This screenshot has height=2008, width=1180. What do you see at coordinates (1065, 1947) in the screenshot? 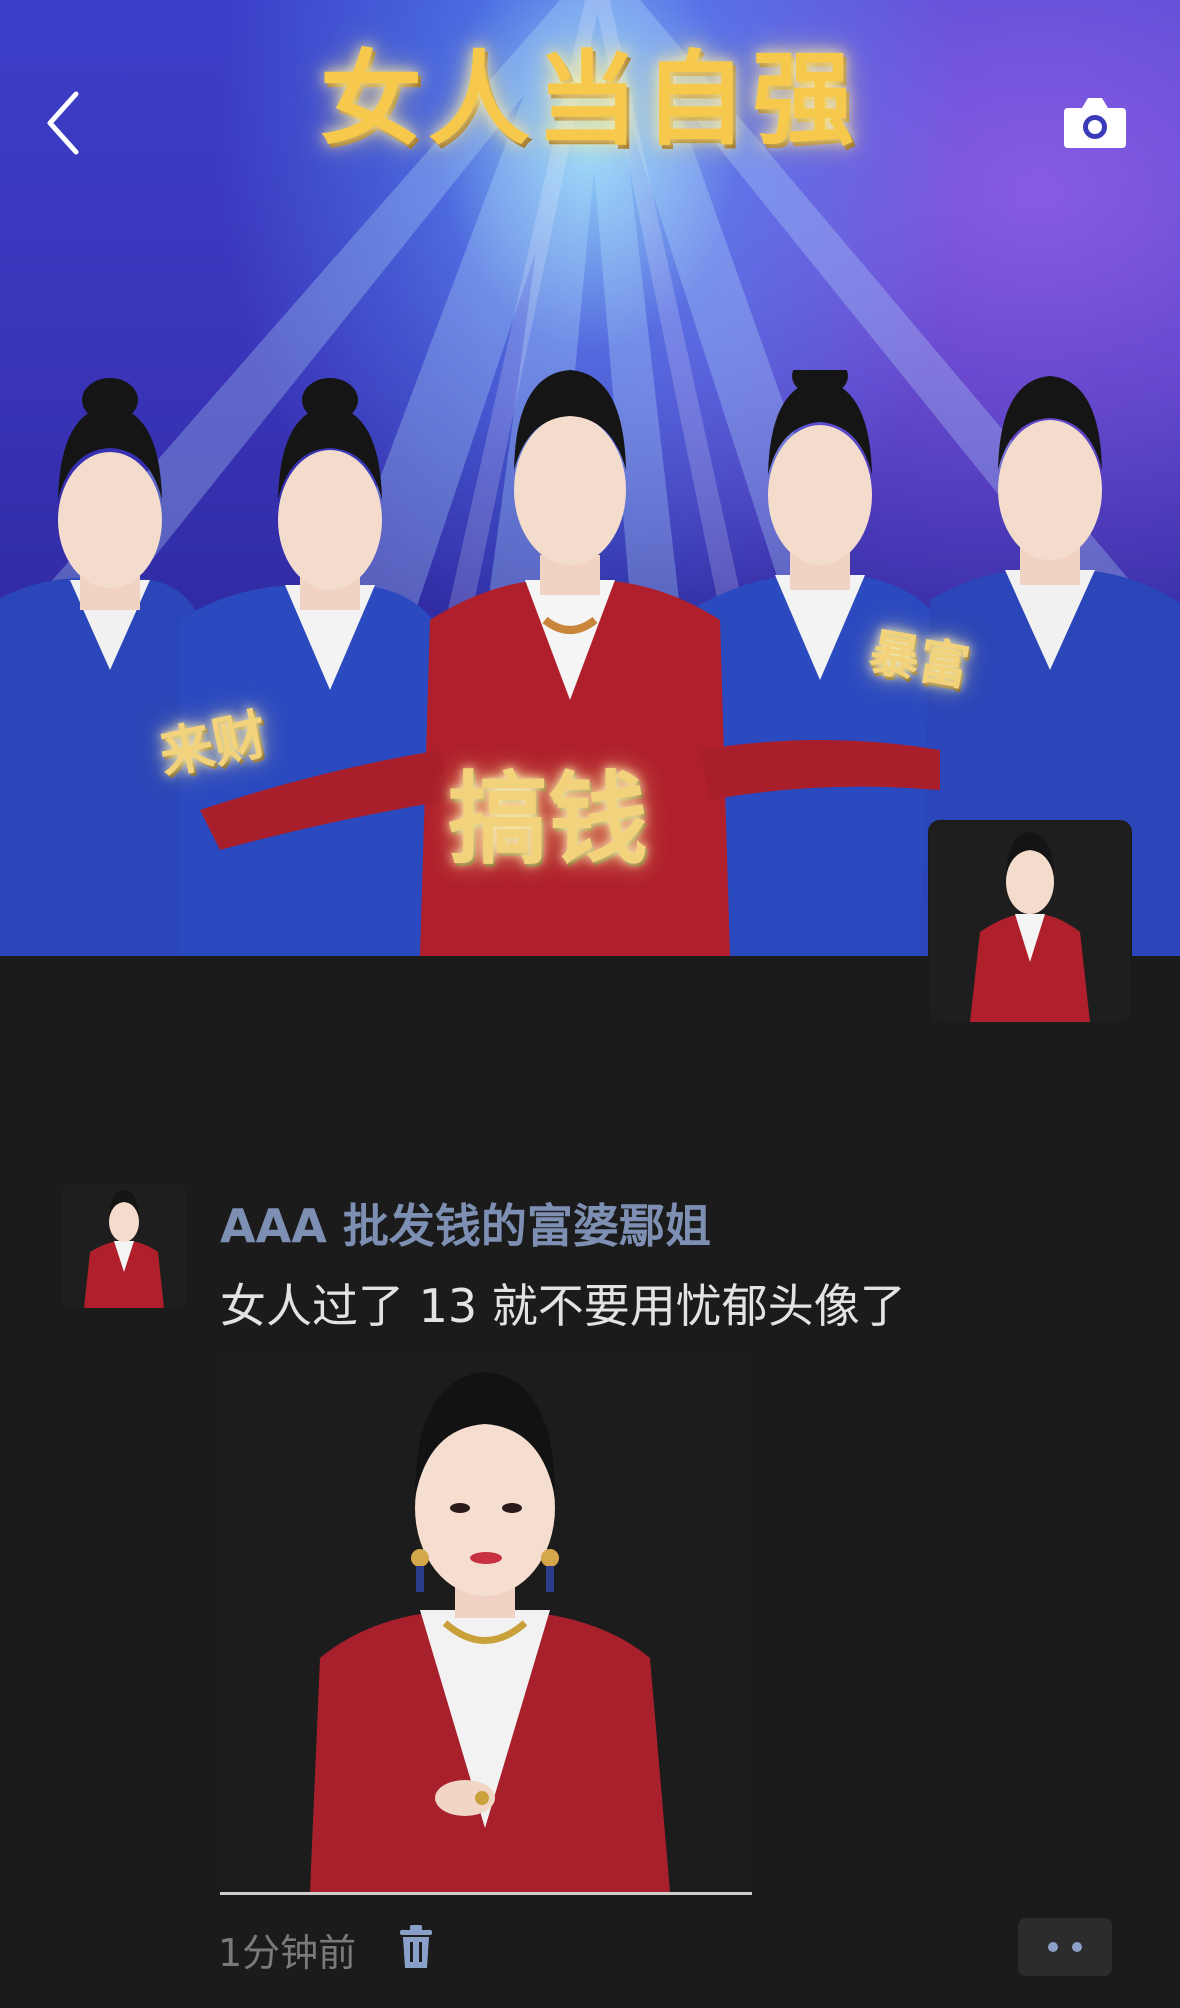
I see `more-actions-button` at bounding box center [1065, 1947].